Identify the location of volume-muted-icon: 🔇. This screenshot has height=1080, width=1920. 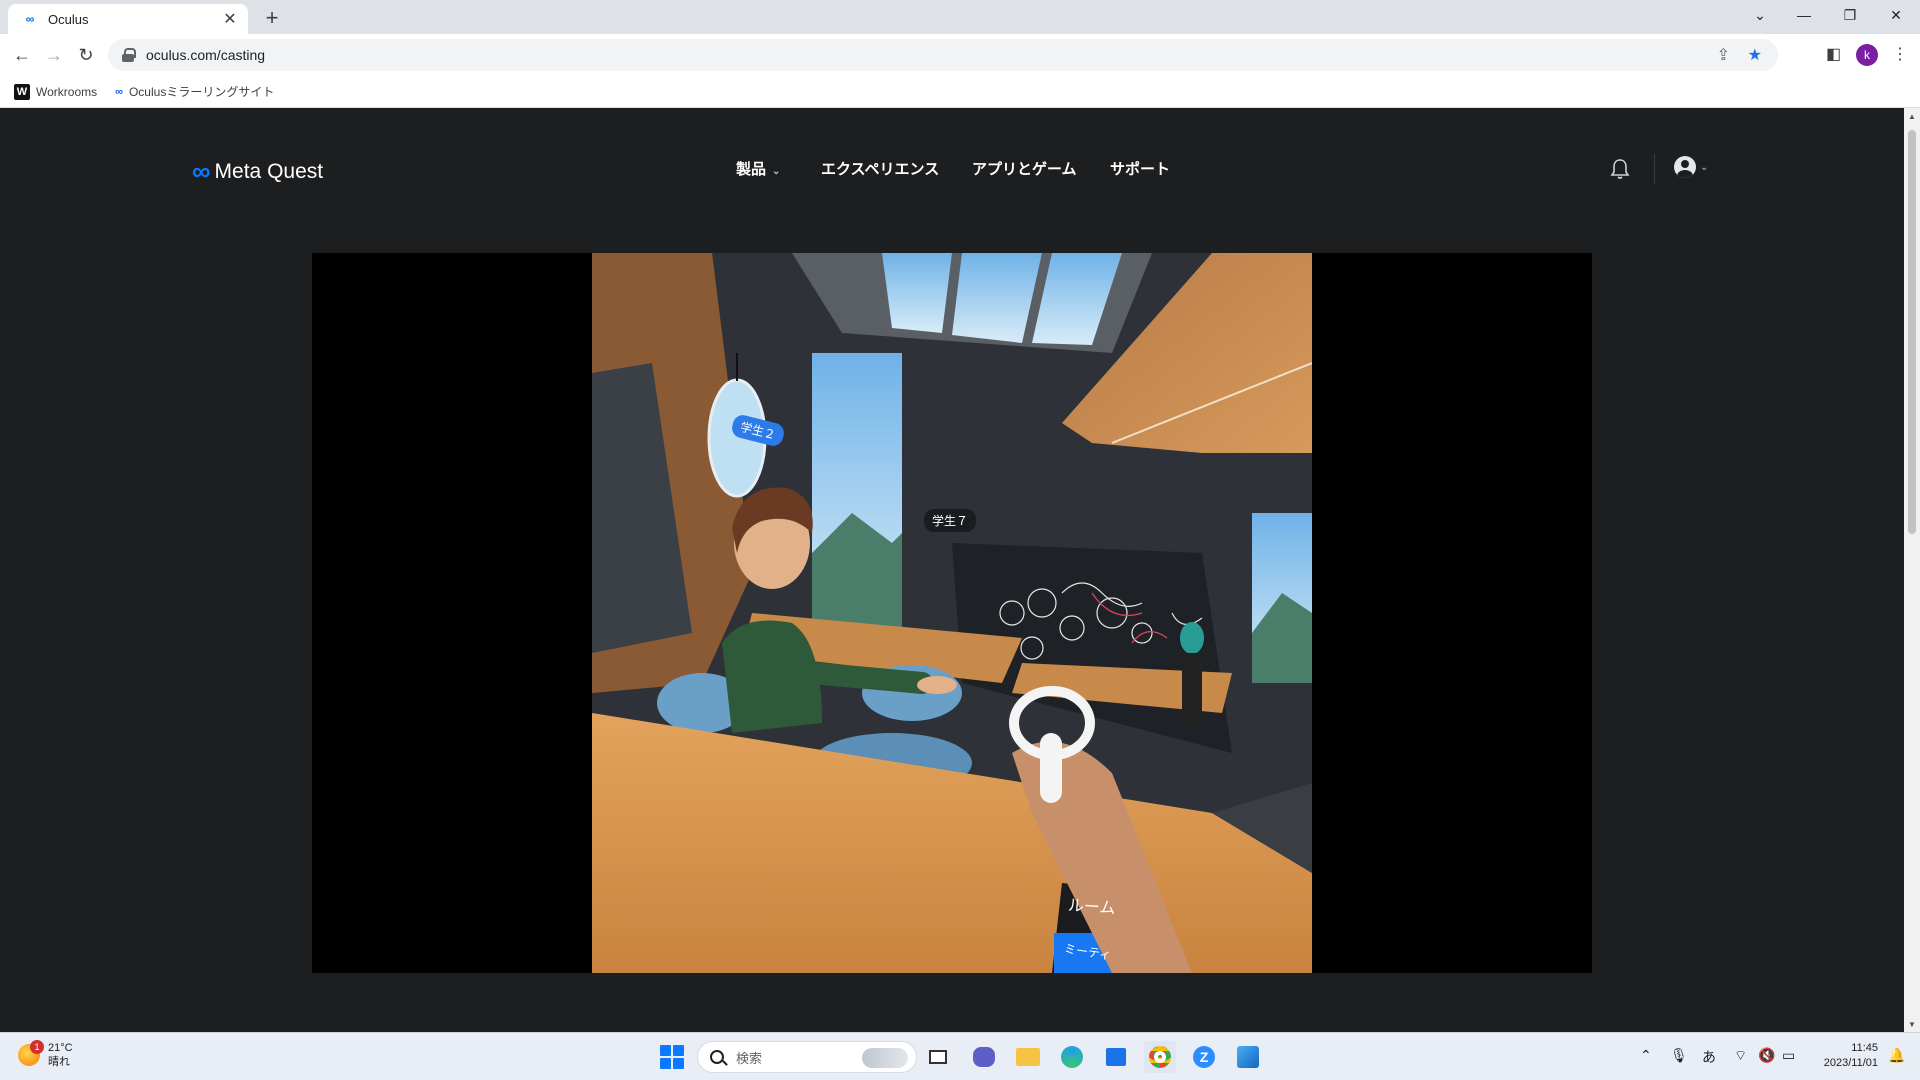
(1766, 1055).